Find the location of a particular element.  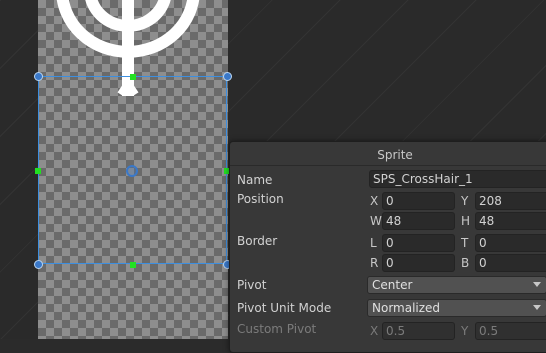

panel-title: Sprite is located at coordinates (388, 155).